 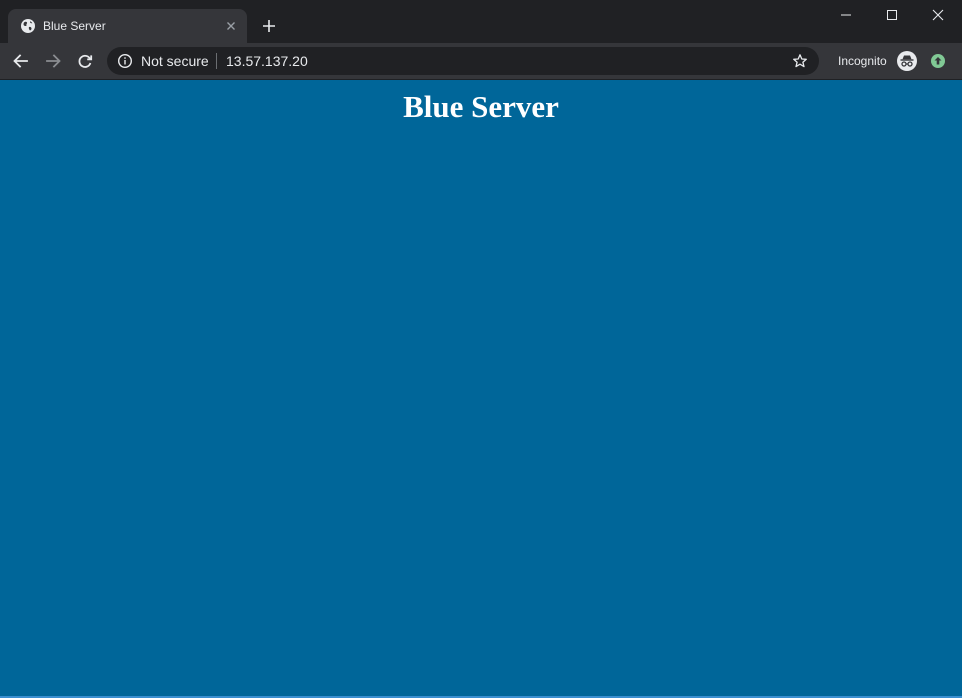 I want to click on tab-title: Blue Server, so click(x=74, y=26).